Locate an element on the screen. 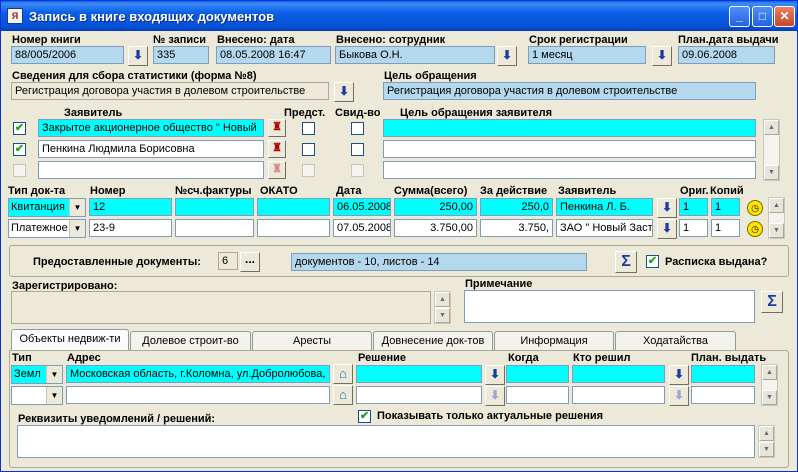  tab-shared-construction: Долевое строит-во is located at coordinates (190, 341).